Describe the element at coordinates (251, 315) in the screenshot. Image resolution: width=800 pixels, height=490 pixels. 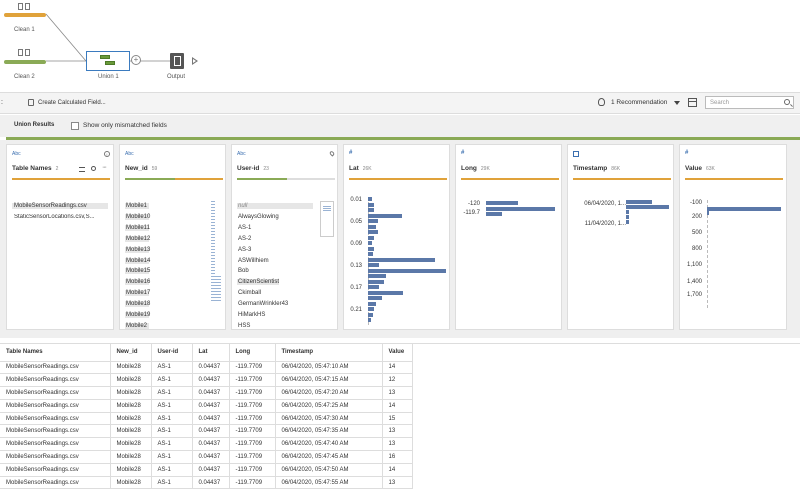
I see `value-item: HiMarkHS` at that location.